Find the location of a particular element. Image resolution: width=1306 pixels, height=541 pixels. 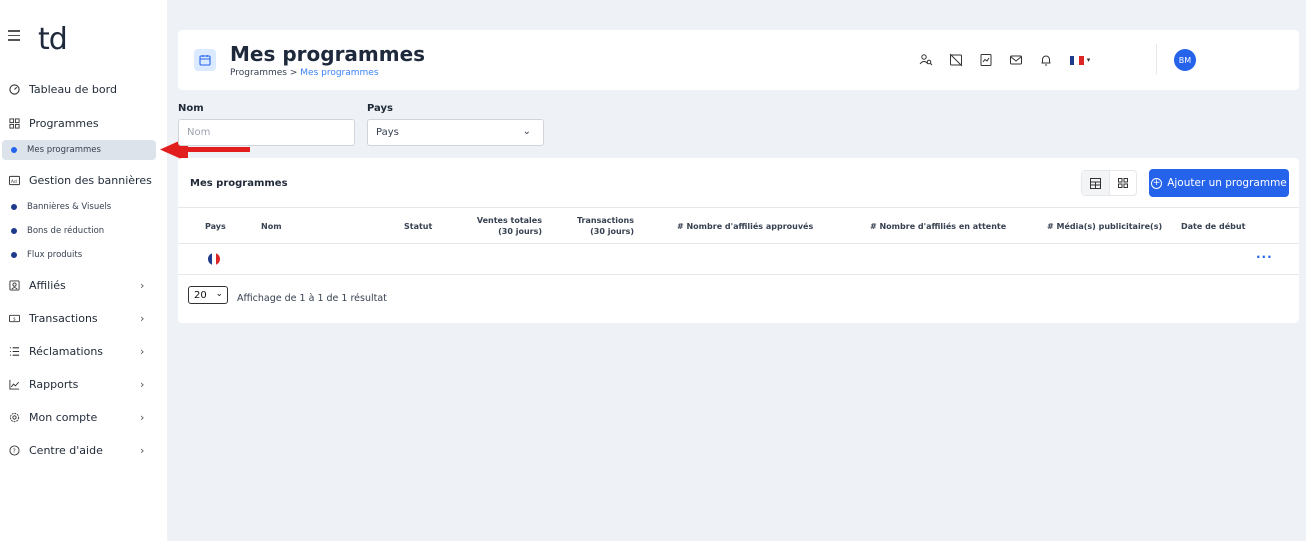

table-view-icon is located at coordinates (1096, 183).